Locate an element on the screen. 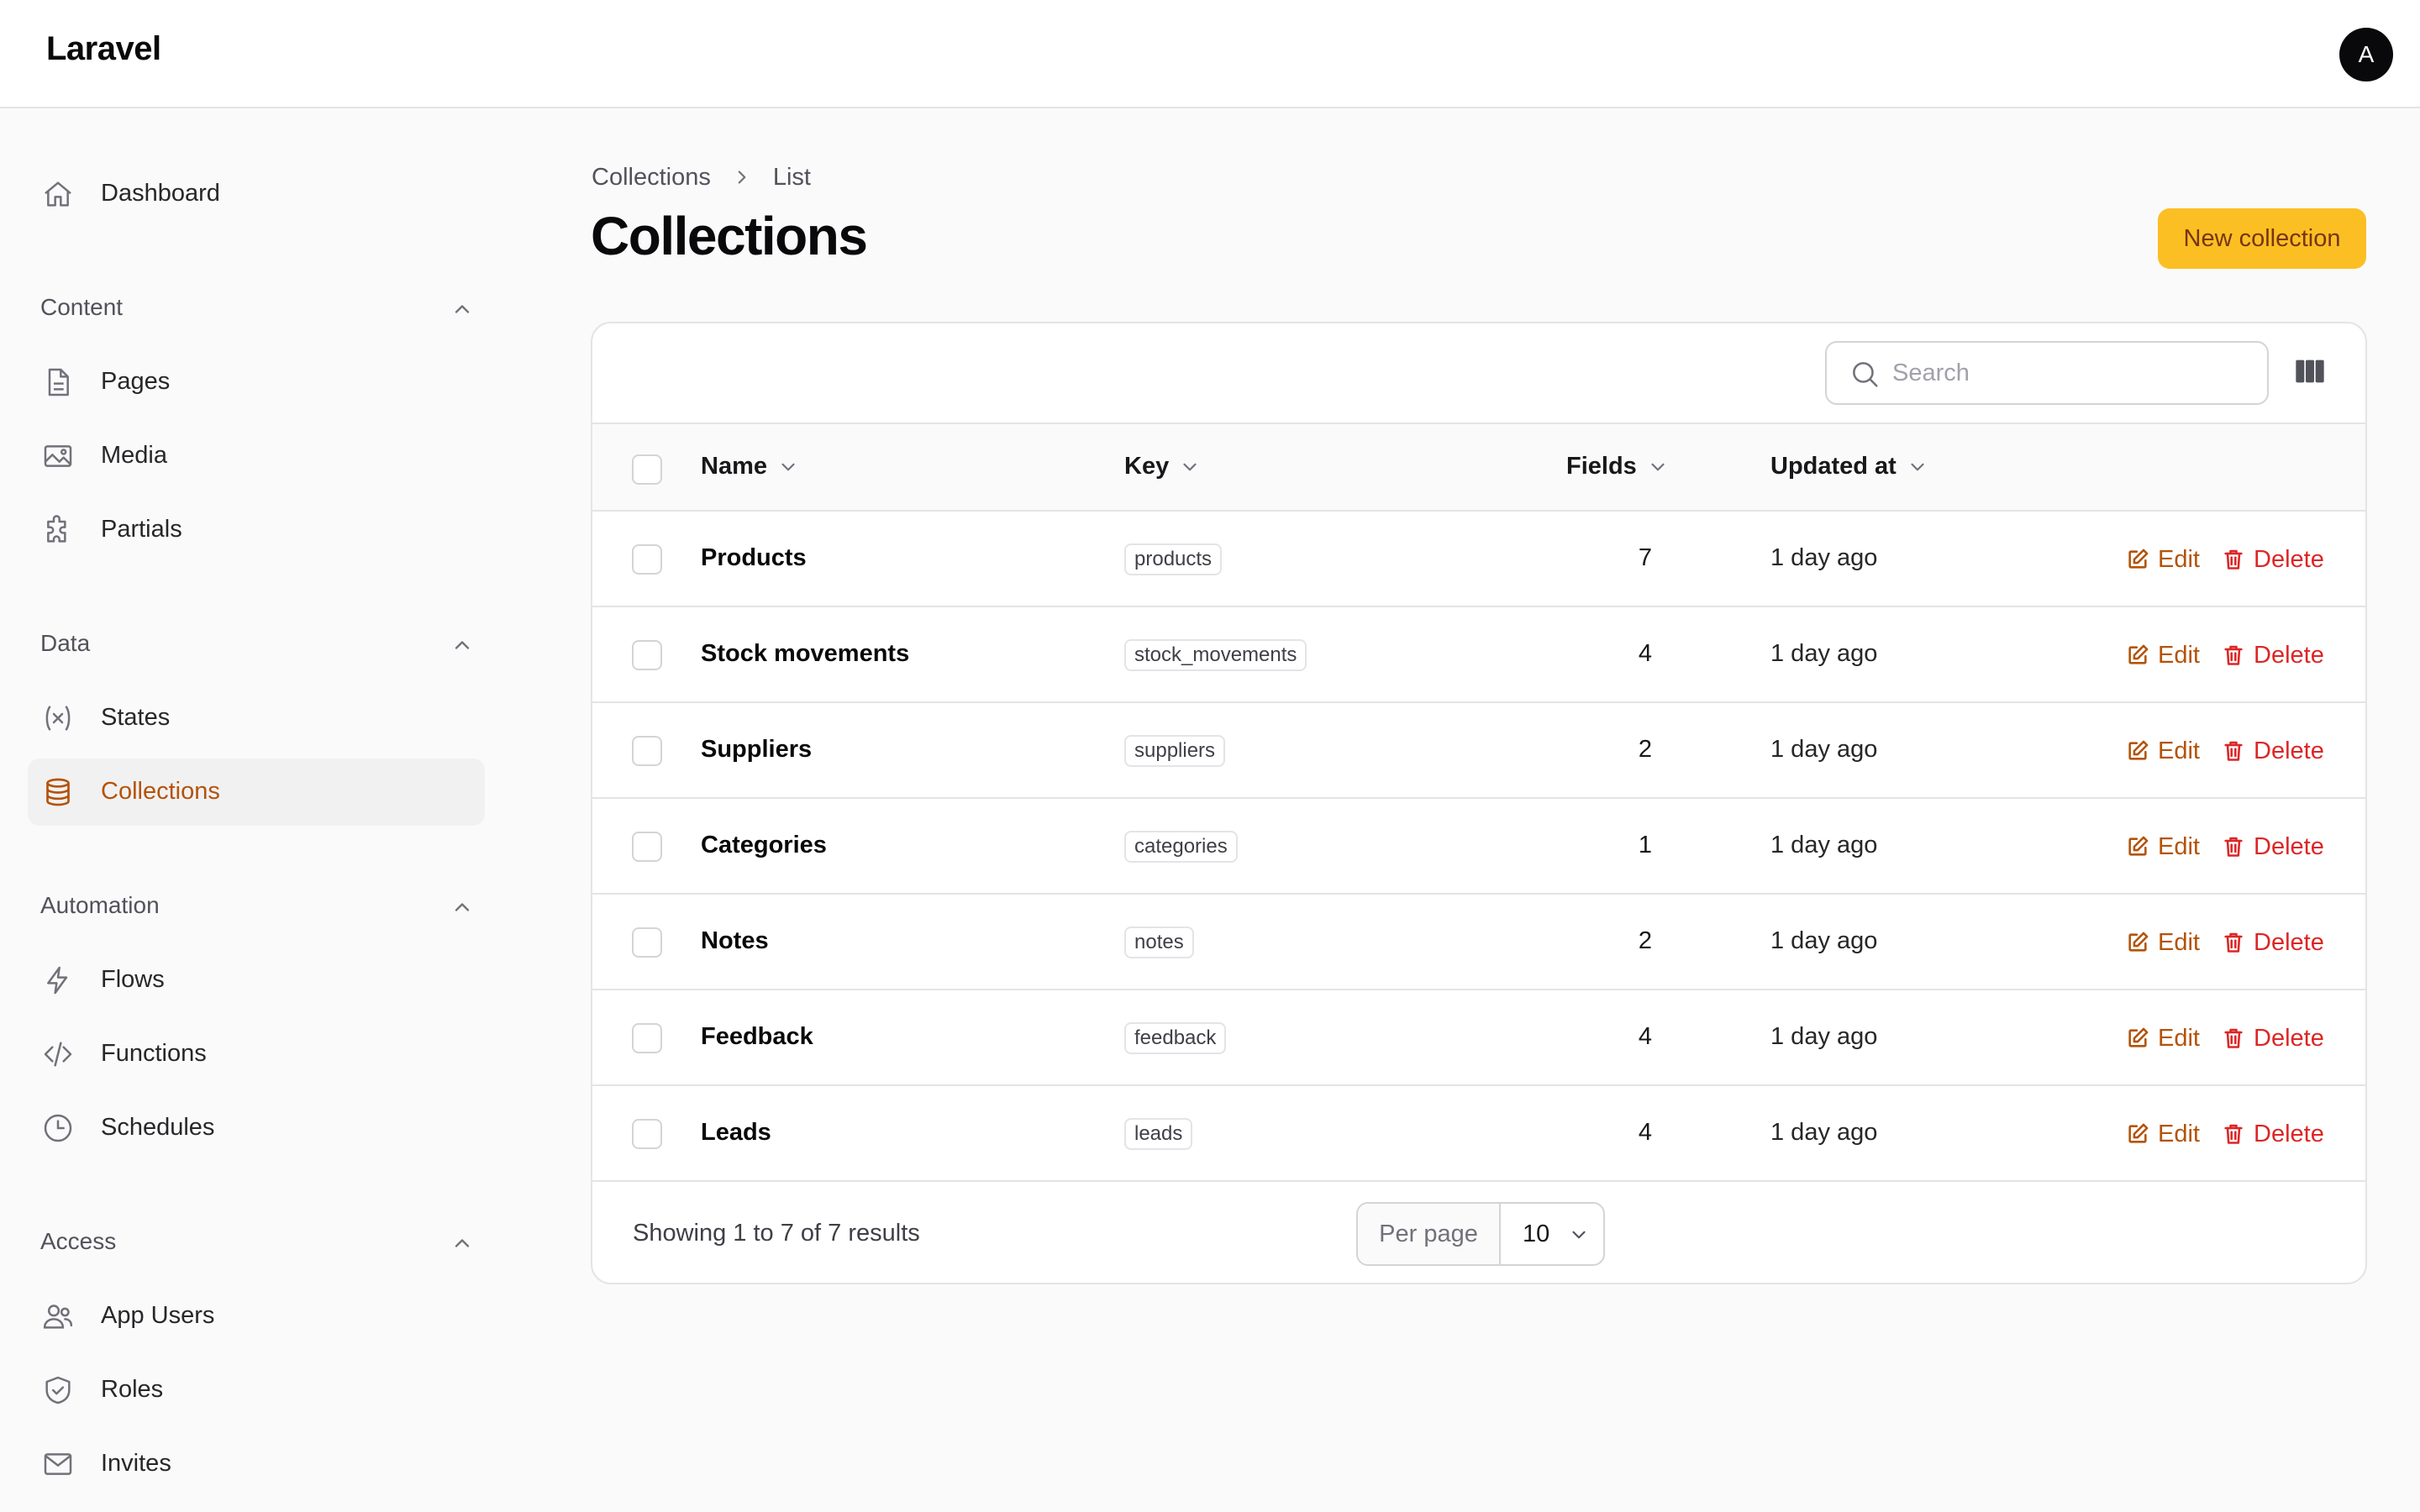 The width and height of the screenshot is (2420, 1512). sidebar-group-content: Content is located at coordinates (257, 307).